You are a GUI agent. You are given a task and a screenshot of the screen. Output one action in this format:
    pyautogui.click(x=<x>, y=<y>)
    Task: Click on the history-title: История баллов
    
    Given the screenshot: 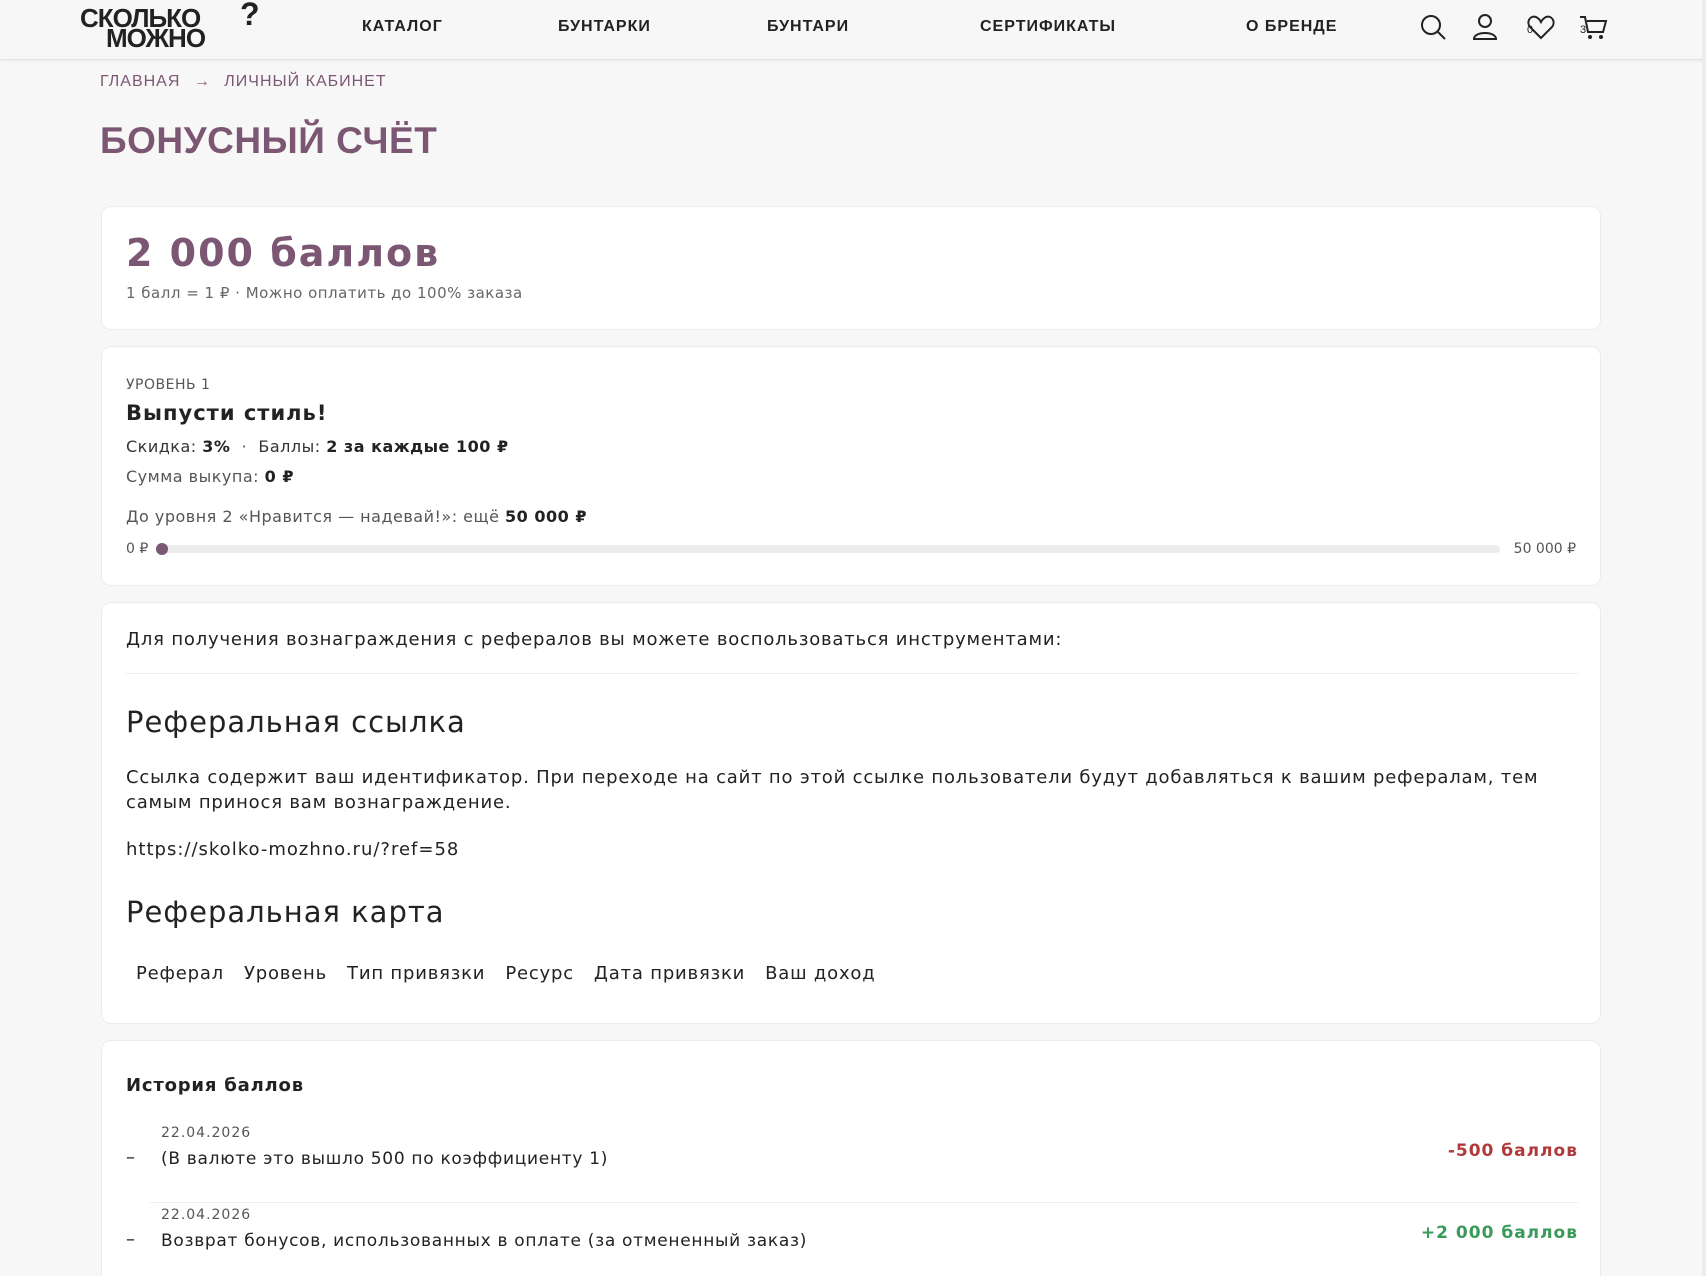 What is the action you would take?
    pyautogui.click(x=215, y=1085)
    